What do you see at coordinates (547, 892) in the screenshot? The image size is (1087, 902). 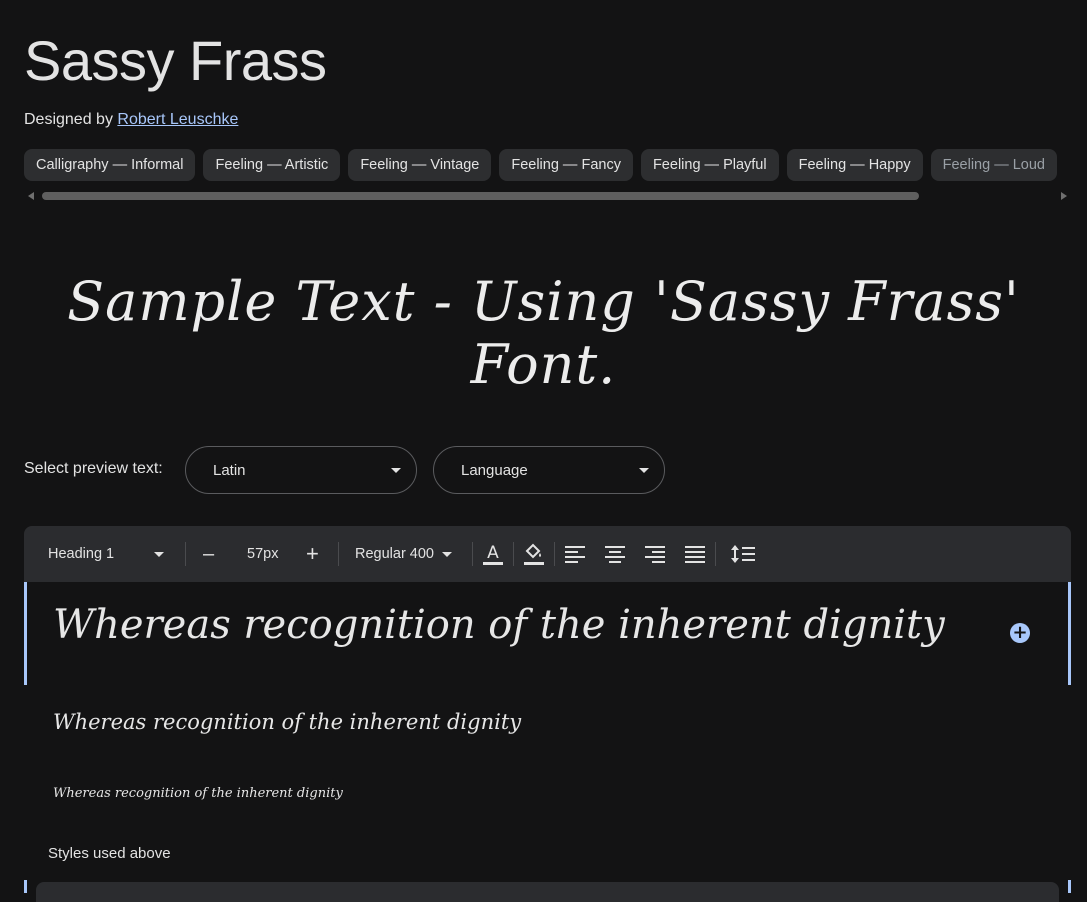 I see `styles-panel` at bounding box center [547, 892].